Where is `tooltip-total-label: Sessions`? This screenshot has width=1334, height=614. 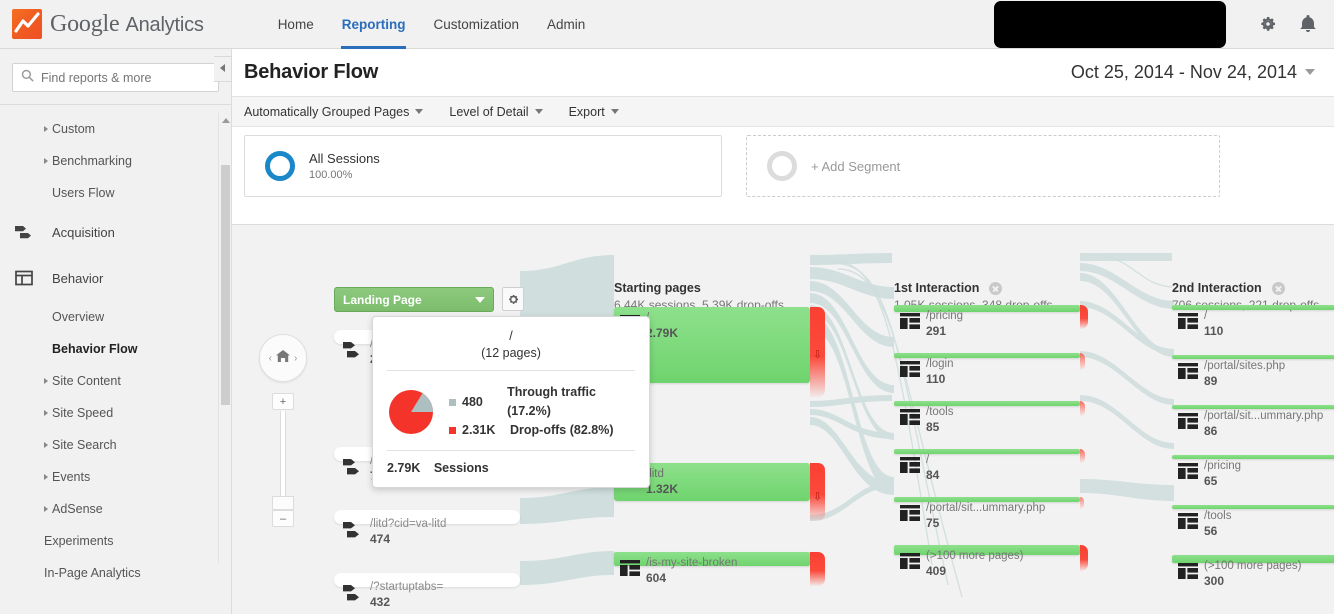 tooltip-total-label: Sessions is located at coordinates (461, 468).